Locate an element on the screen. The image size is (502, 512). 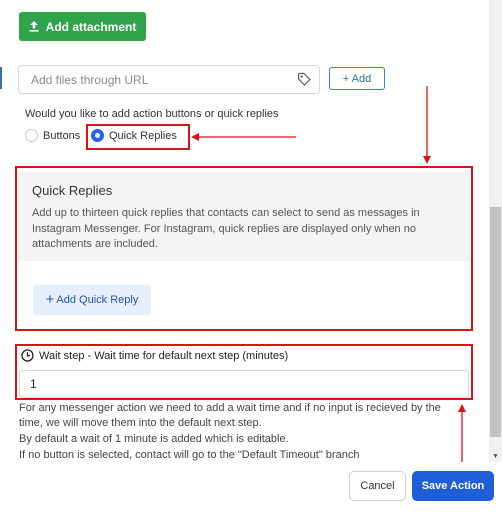
tag-icon is located at coordinates (304, 79).